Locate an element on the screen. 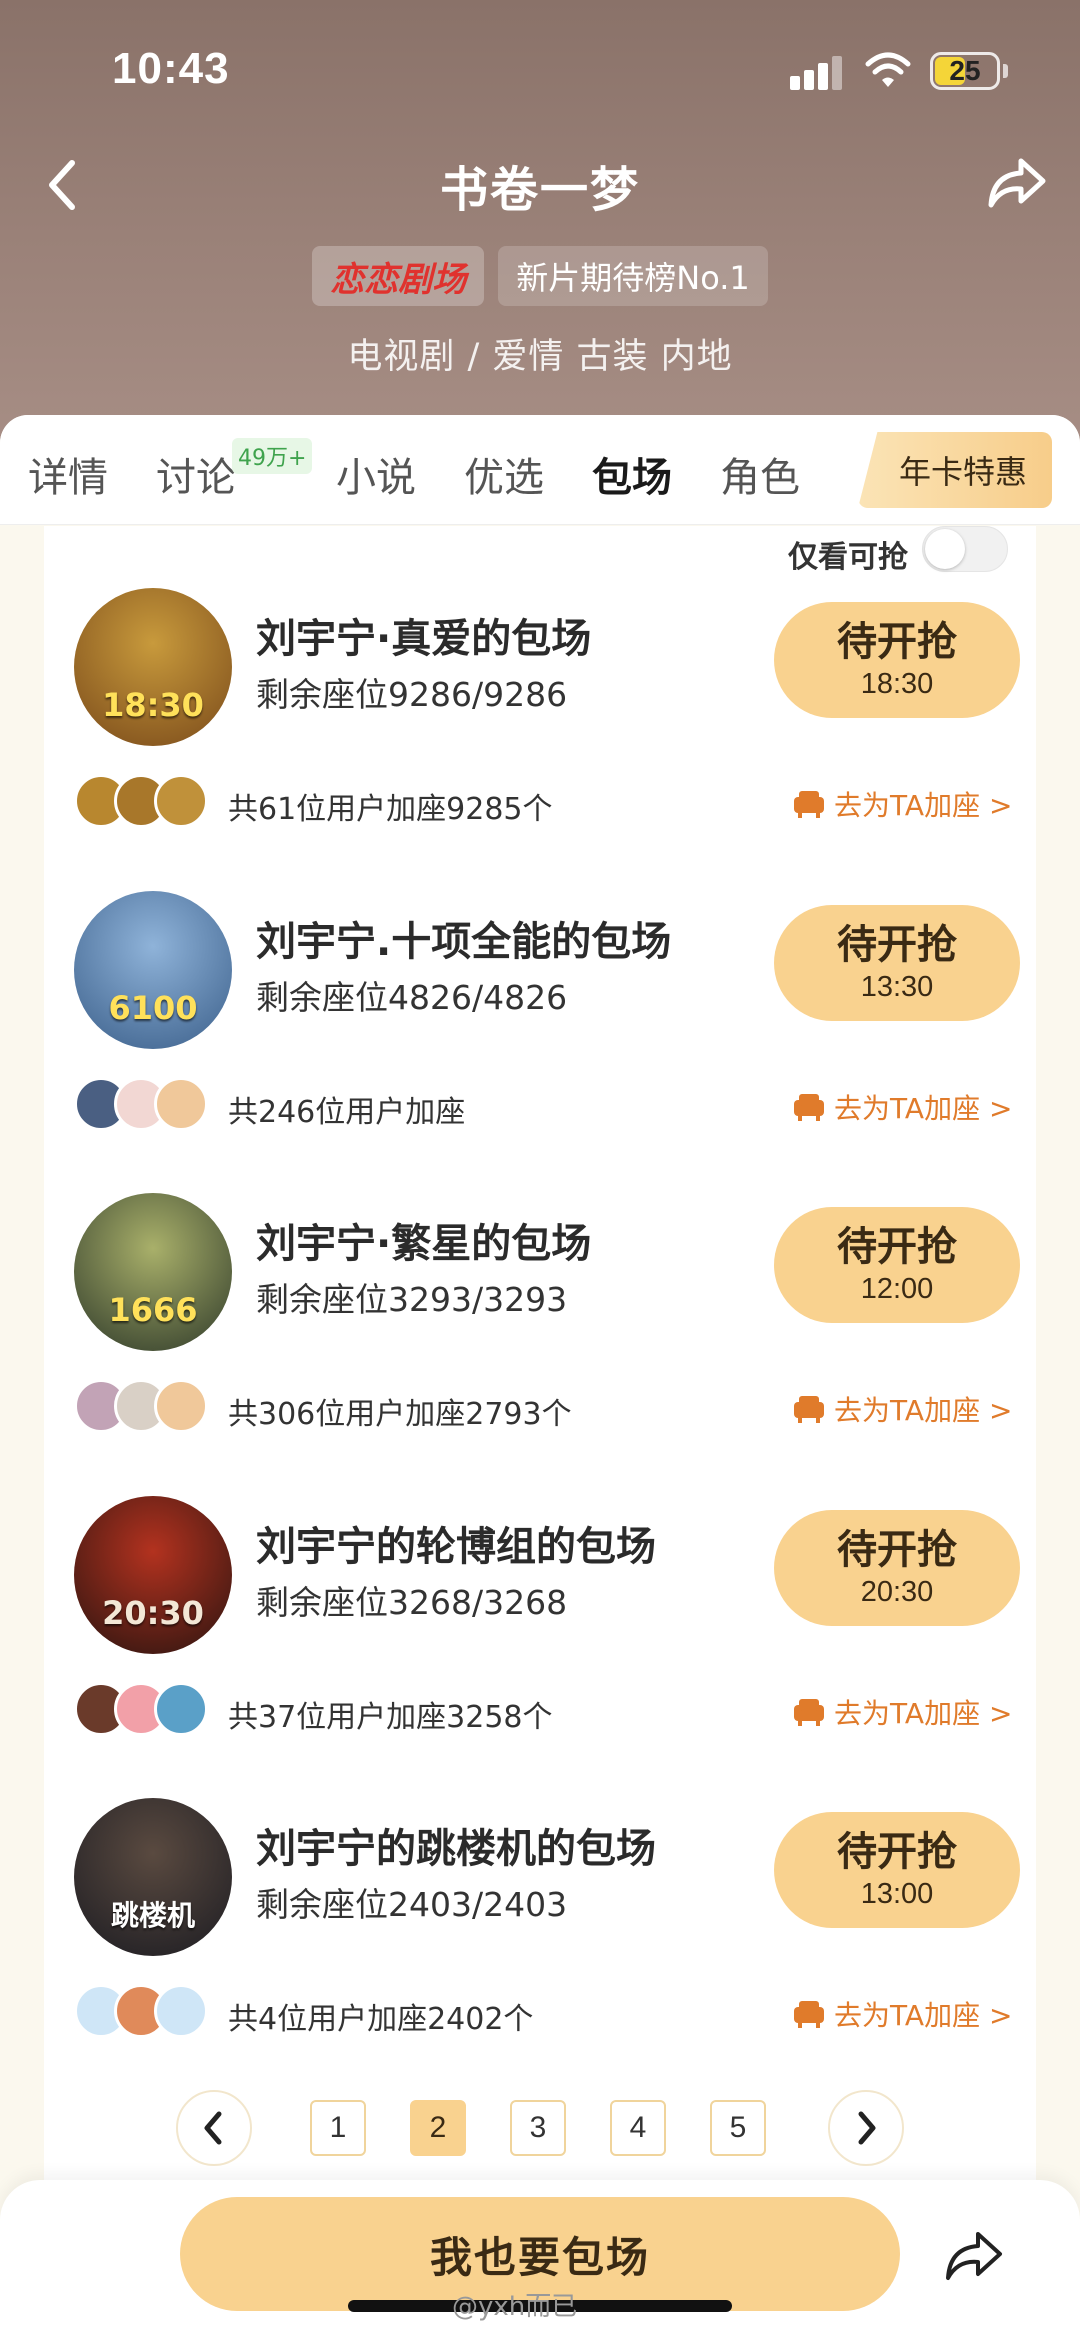  item-seats: 剩余座位2403/2403 is located at coordinates (412, 1904).